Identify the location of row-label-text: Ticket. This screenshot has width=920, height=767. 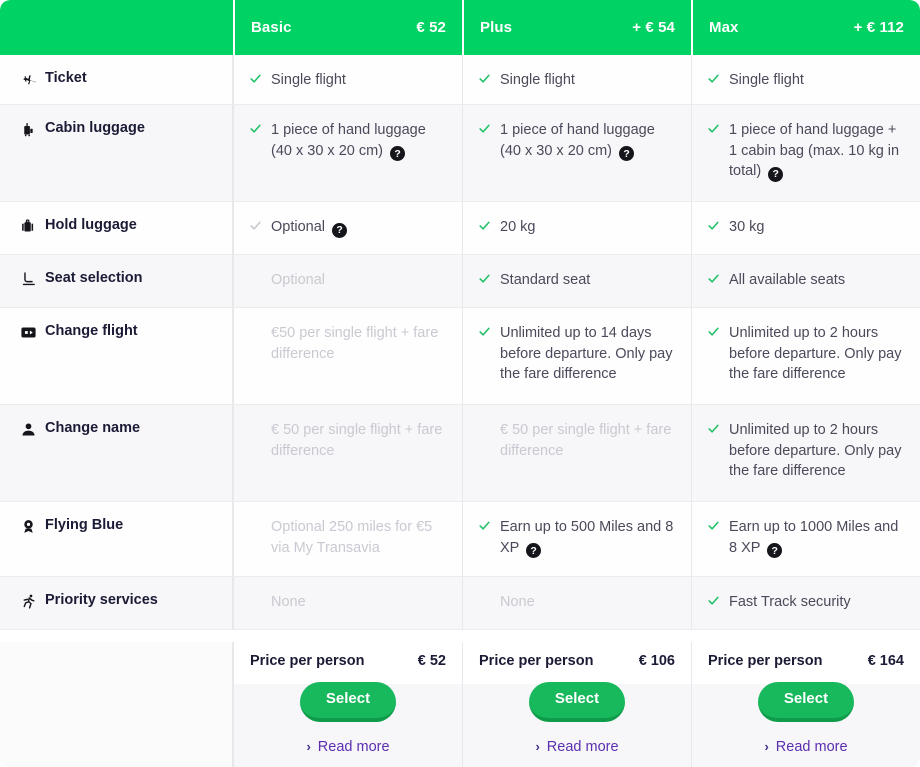
(66, 78).